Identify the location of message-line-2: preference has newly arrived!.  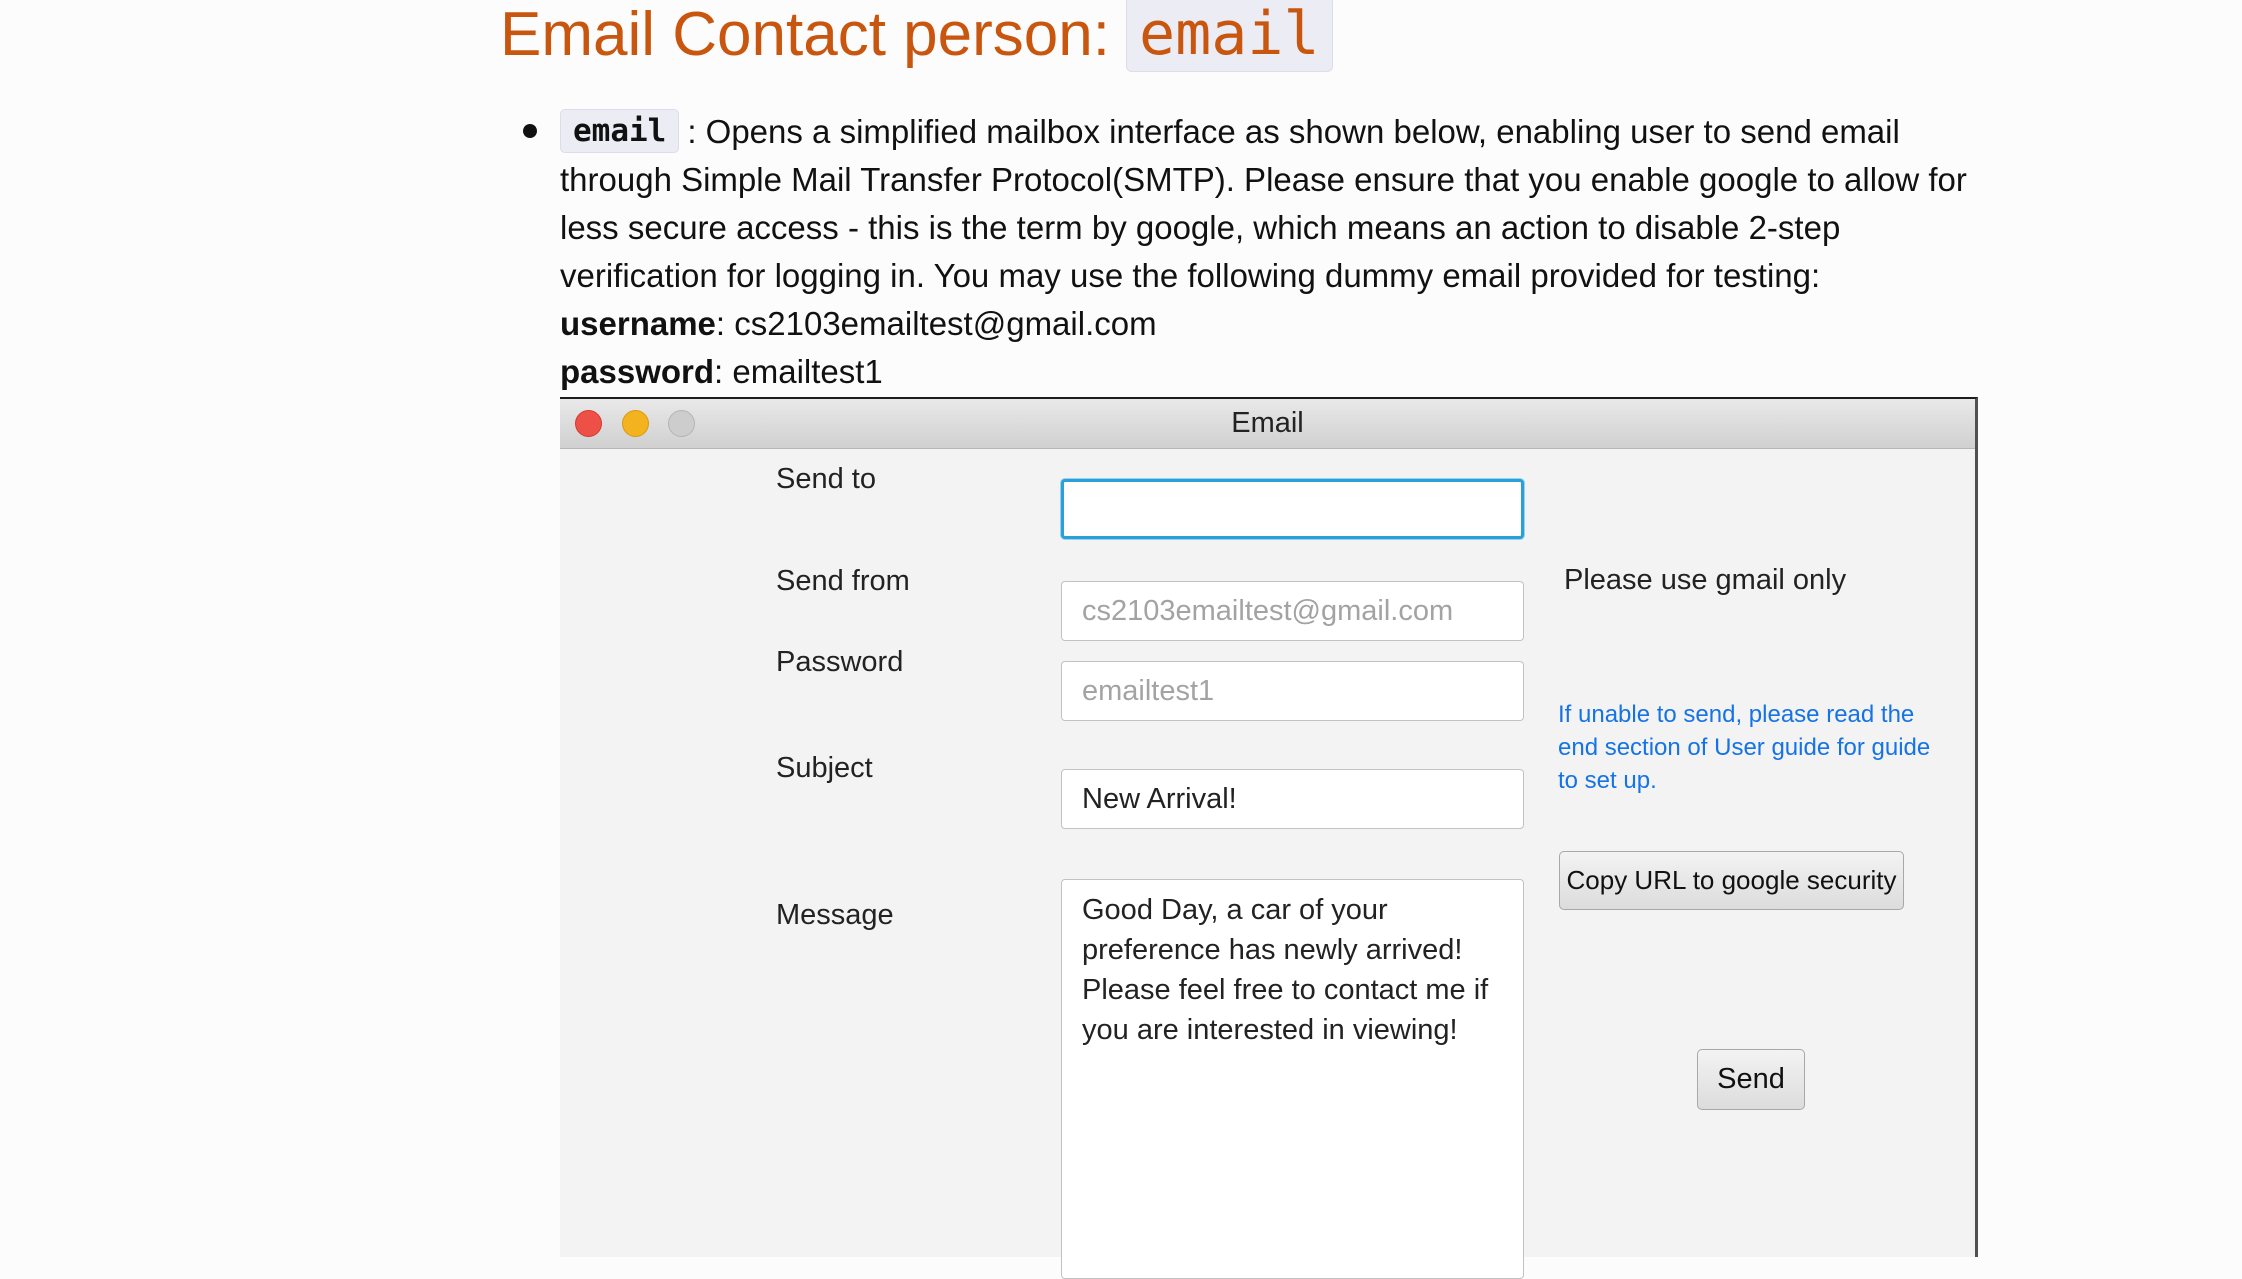
(1272, 950).